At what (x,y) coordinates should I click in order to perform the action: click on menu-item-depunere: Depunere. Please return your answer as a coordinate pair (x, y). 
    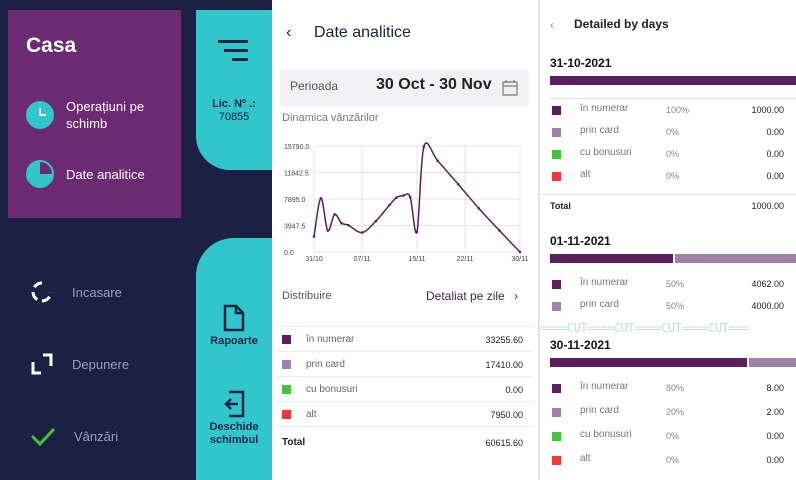
    Looking at the image, I should click on (79, 364).